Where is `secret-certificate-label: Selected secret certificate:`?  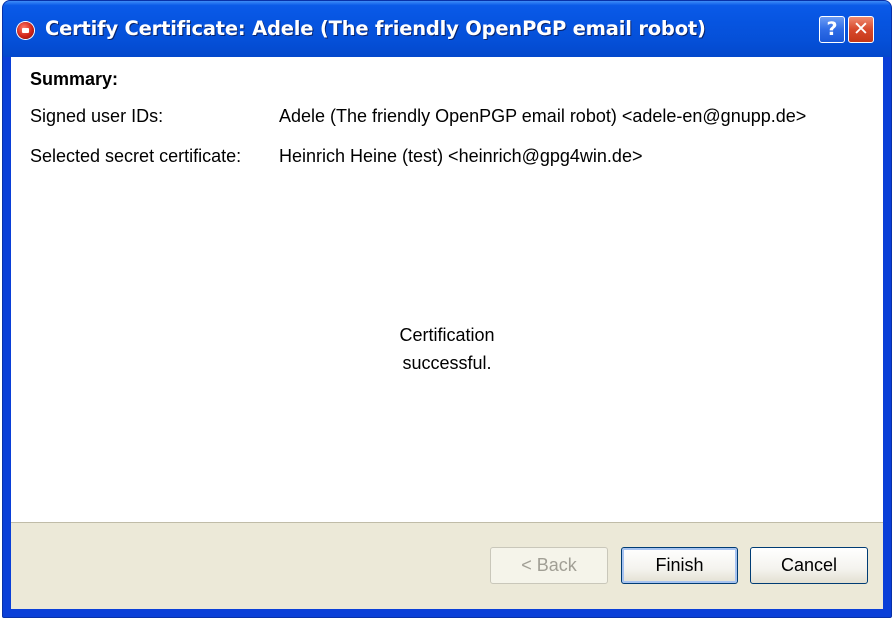 secret-certificate-label: Selected secret certificate: is located at coordinates (136, 156).